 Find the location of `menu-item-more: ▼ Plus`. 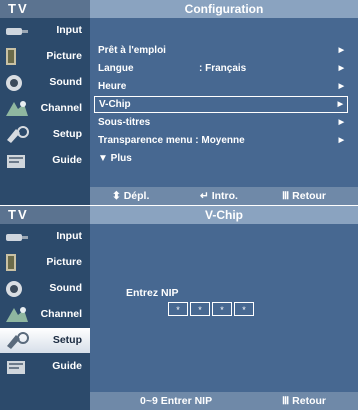

menu-item-more: ▼ Plus is located at coordinates (221, 158).